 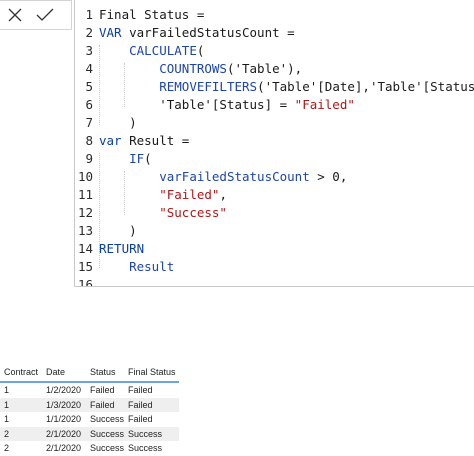 I want to click on code-text: "Success", so click(x=163, y=213).